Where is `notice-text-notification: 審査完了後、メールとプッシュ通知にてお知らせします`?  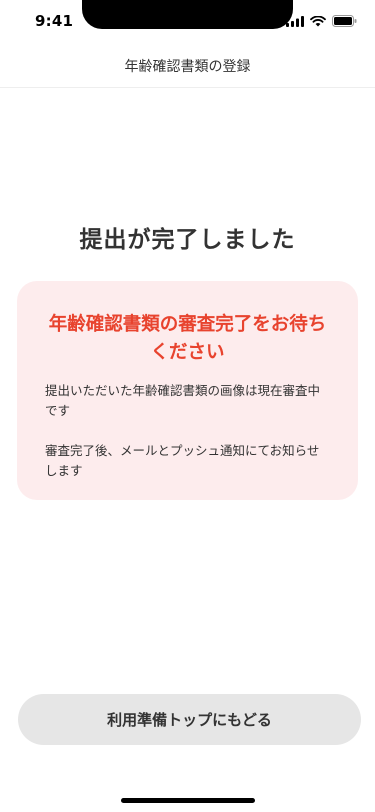
notice-text-notification: 審査完了後、メールとプッシュ通知にてお知らせします is located at coordinates (182, 460).